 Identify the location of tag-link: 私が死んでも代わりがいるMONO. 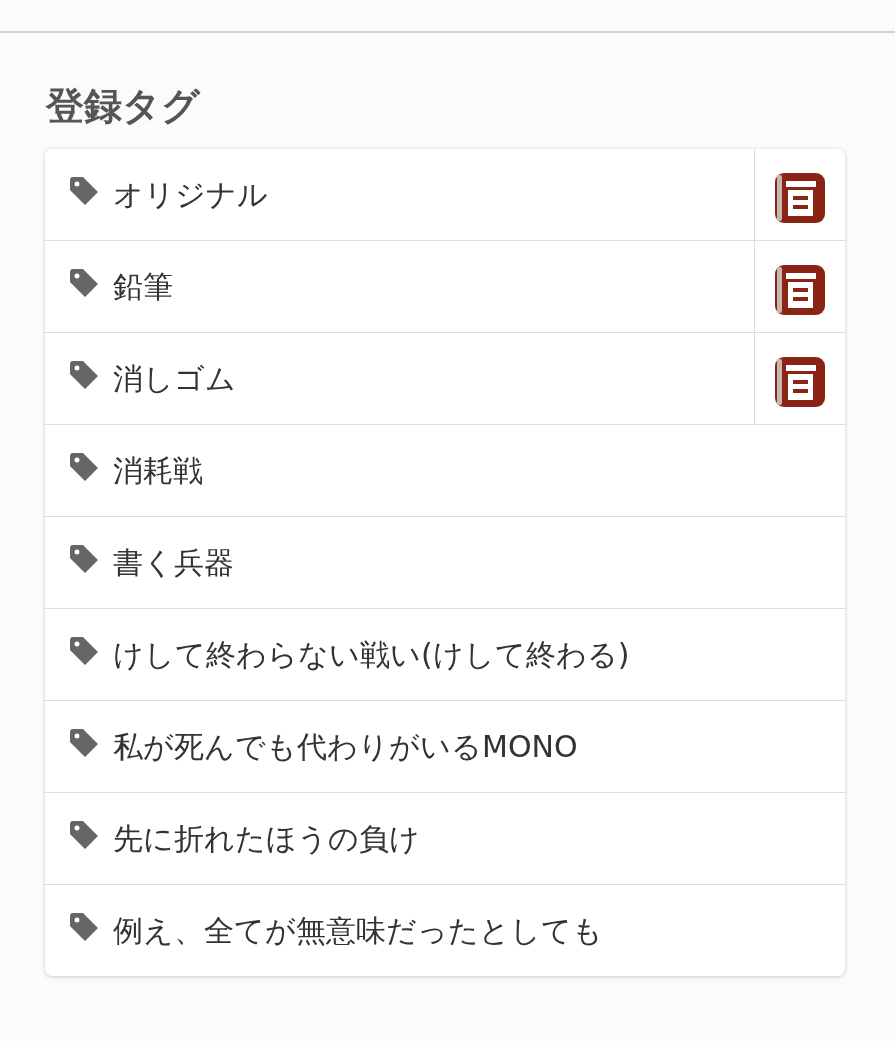
(345, 746).